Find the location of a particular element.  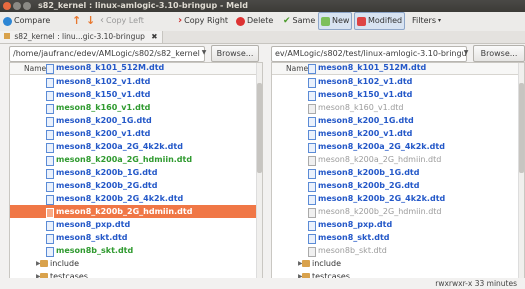

copy-right-button: › Copy Right is located at coordinates (203, 21).